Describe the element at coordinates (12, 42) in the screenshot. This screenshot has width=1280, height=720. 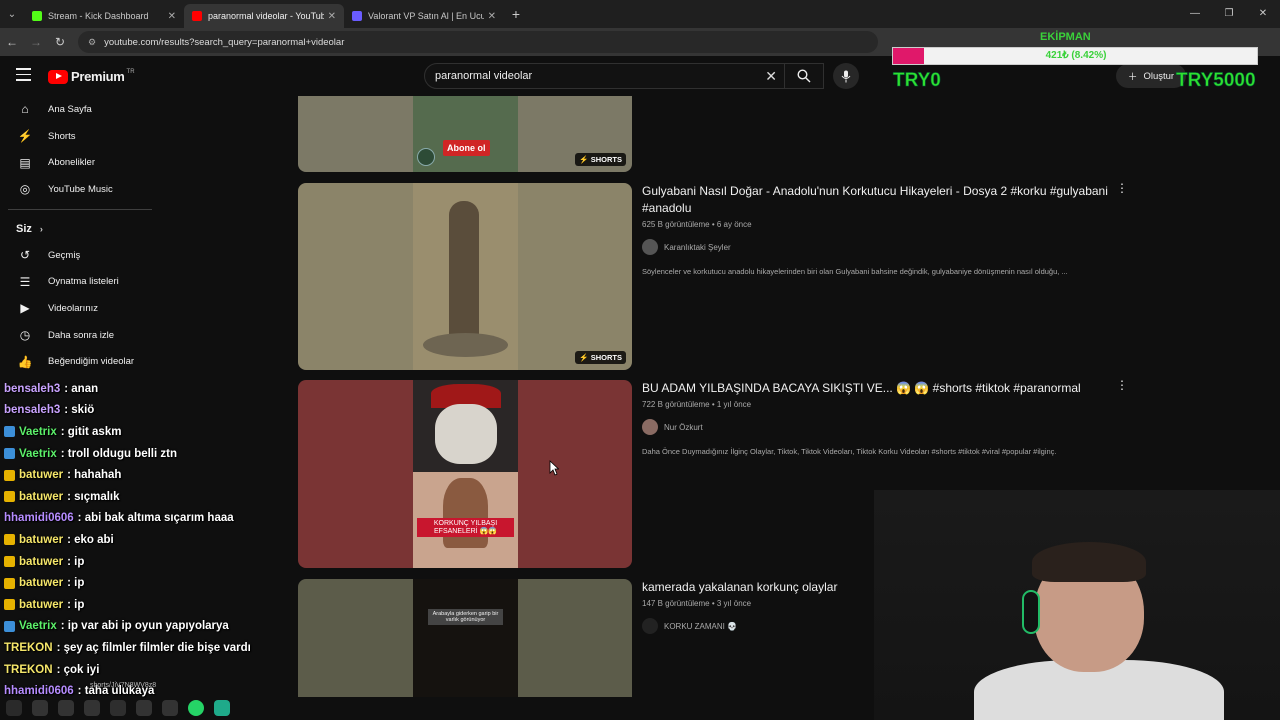
I see `back-icon: ←` at that location.